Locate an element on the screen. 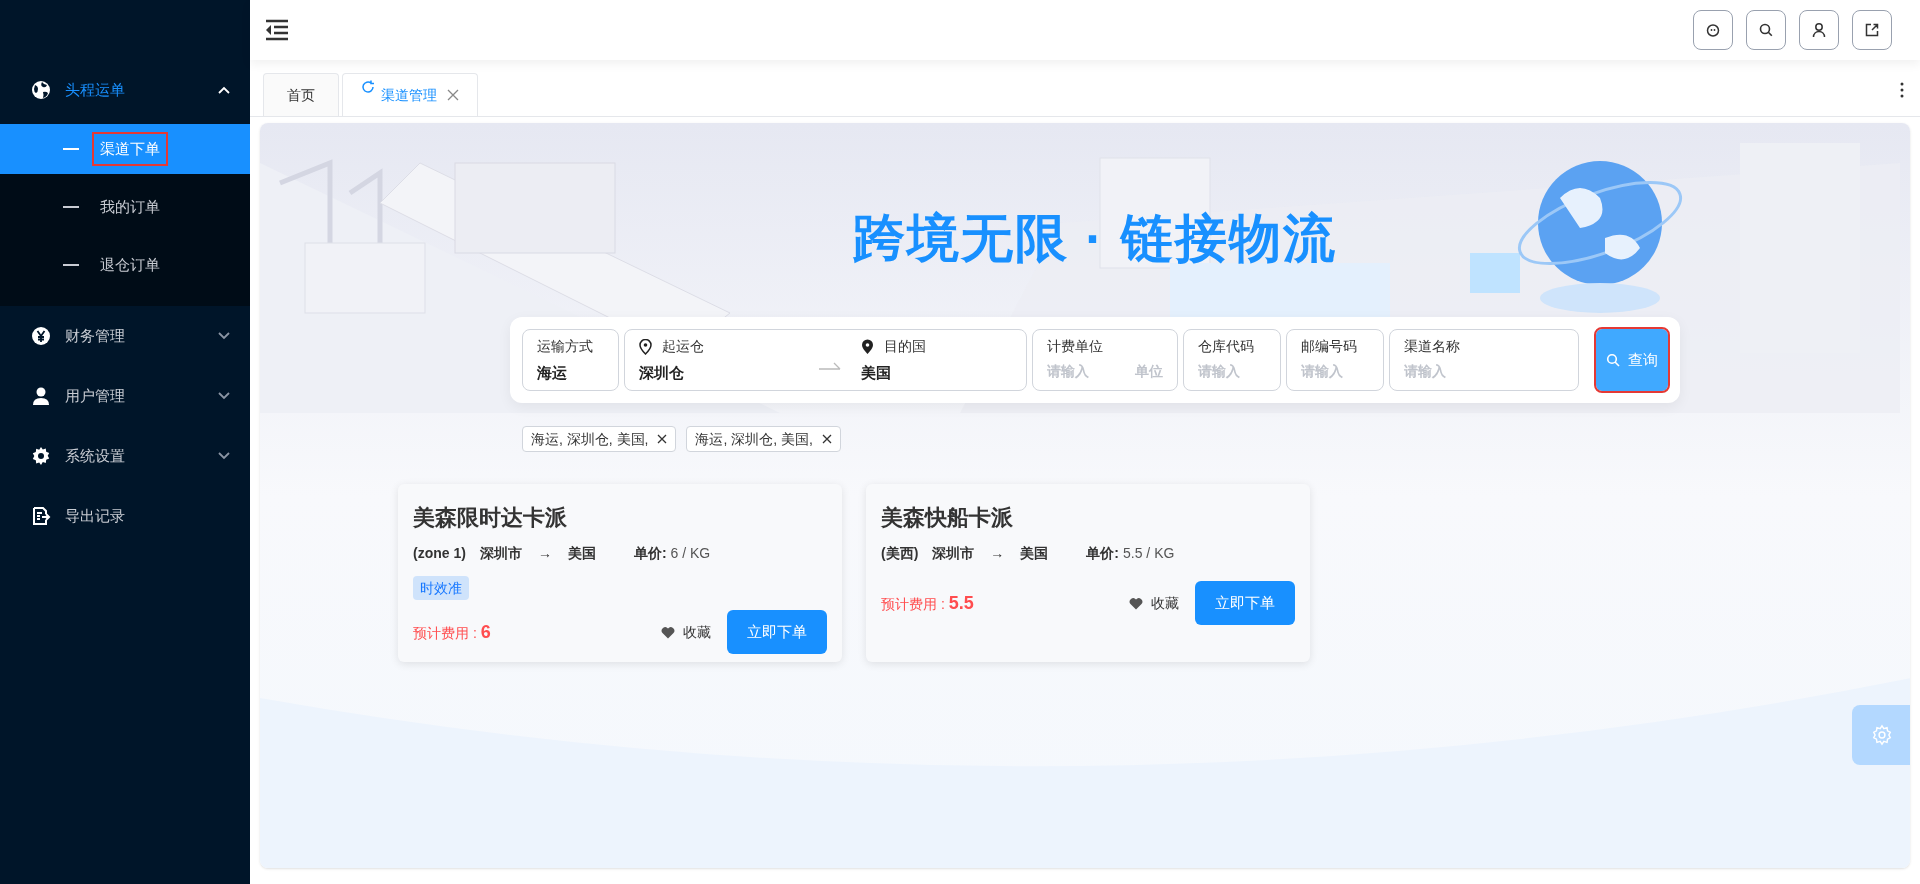 This screenshot has width=1920, height=884. input-field: 计费单位 请输入 单位 is located at coordinates (1105, 360).